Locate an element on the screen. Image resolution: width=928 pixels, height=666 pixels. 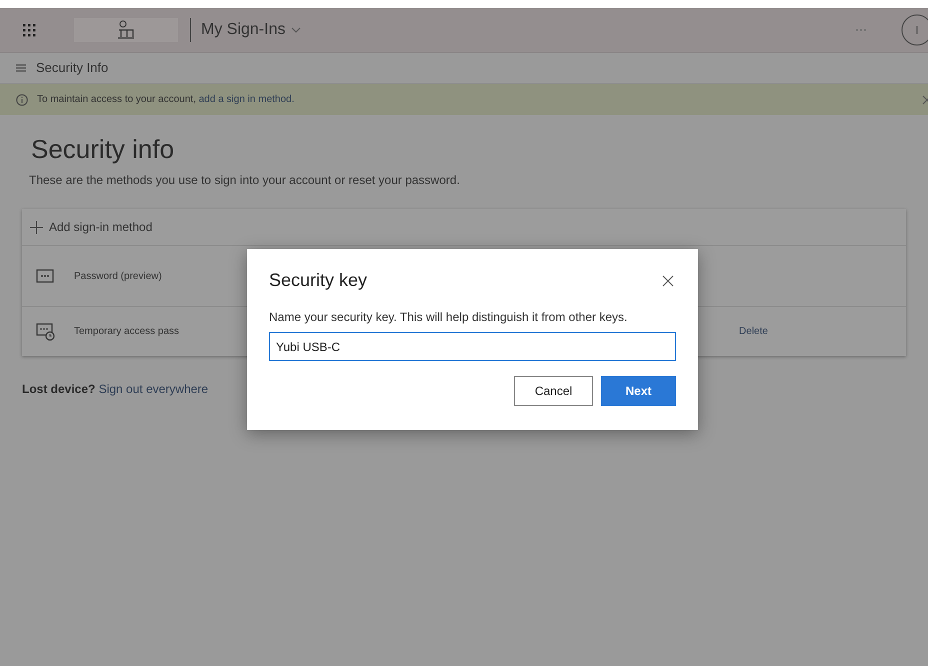
page-heading: Security info is located at coordinates (103, 149).